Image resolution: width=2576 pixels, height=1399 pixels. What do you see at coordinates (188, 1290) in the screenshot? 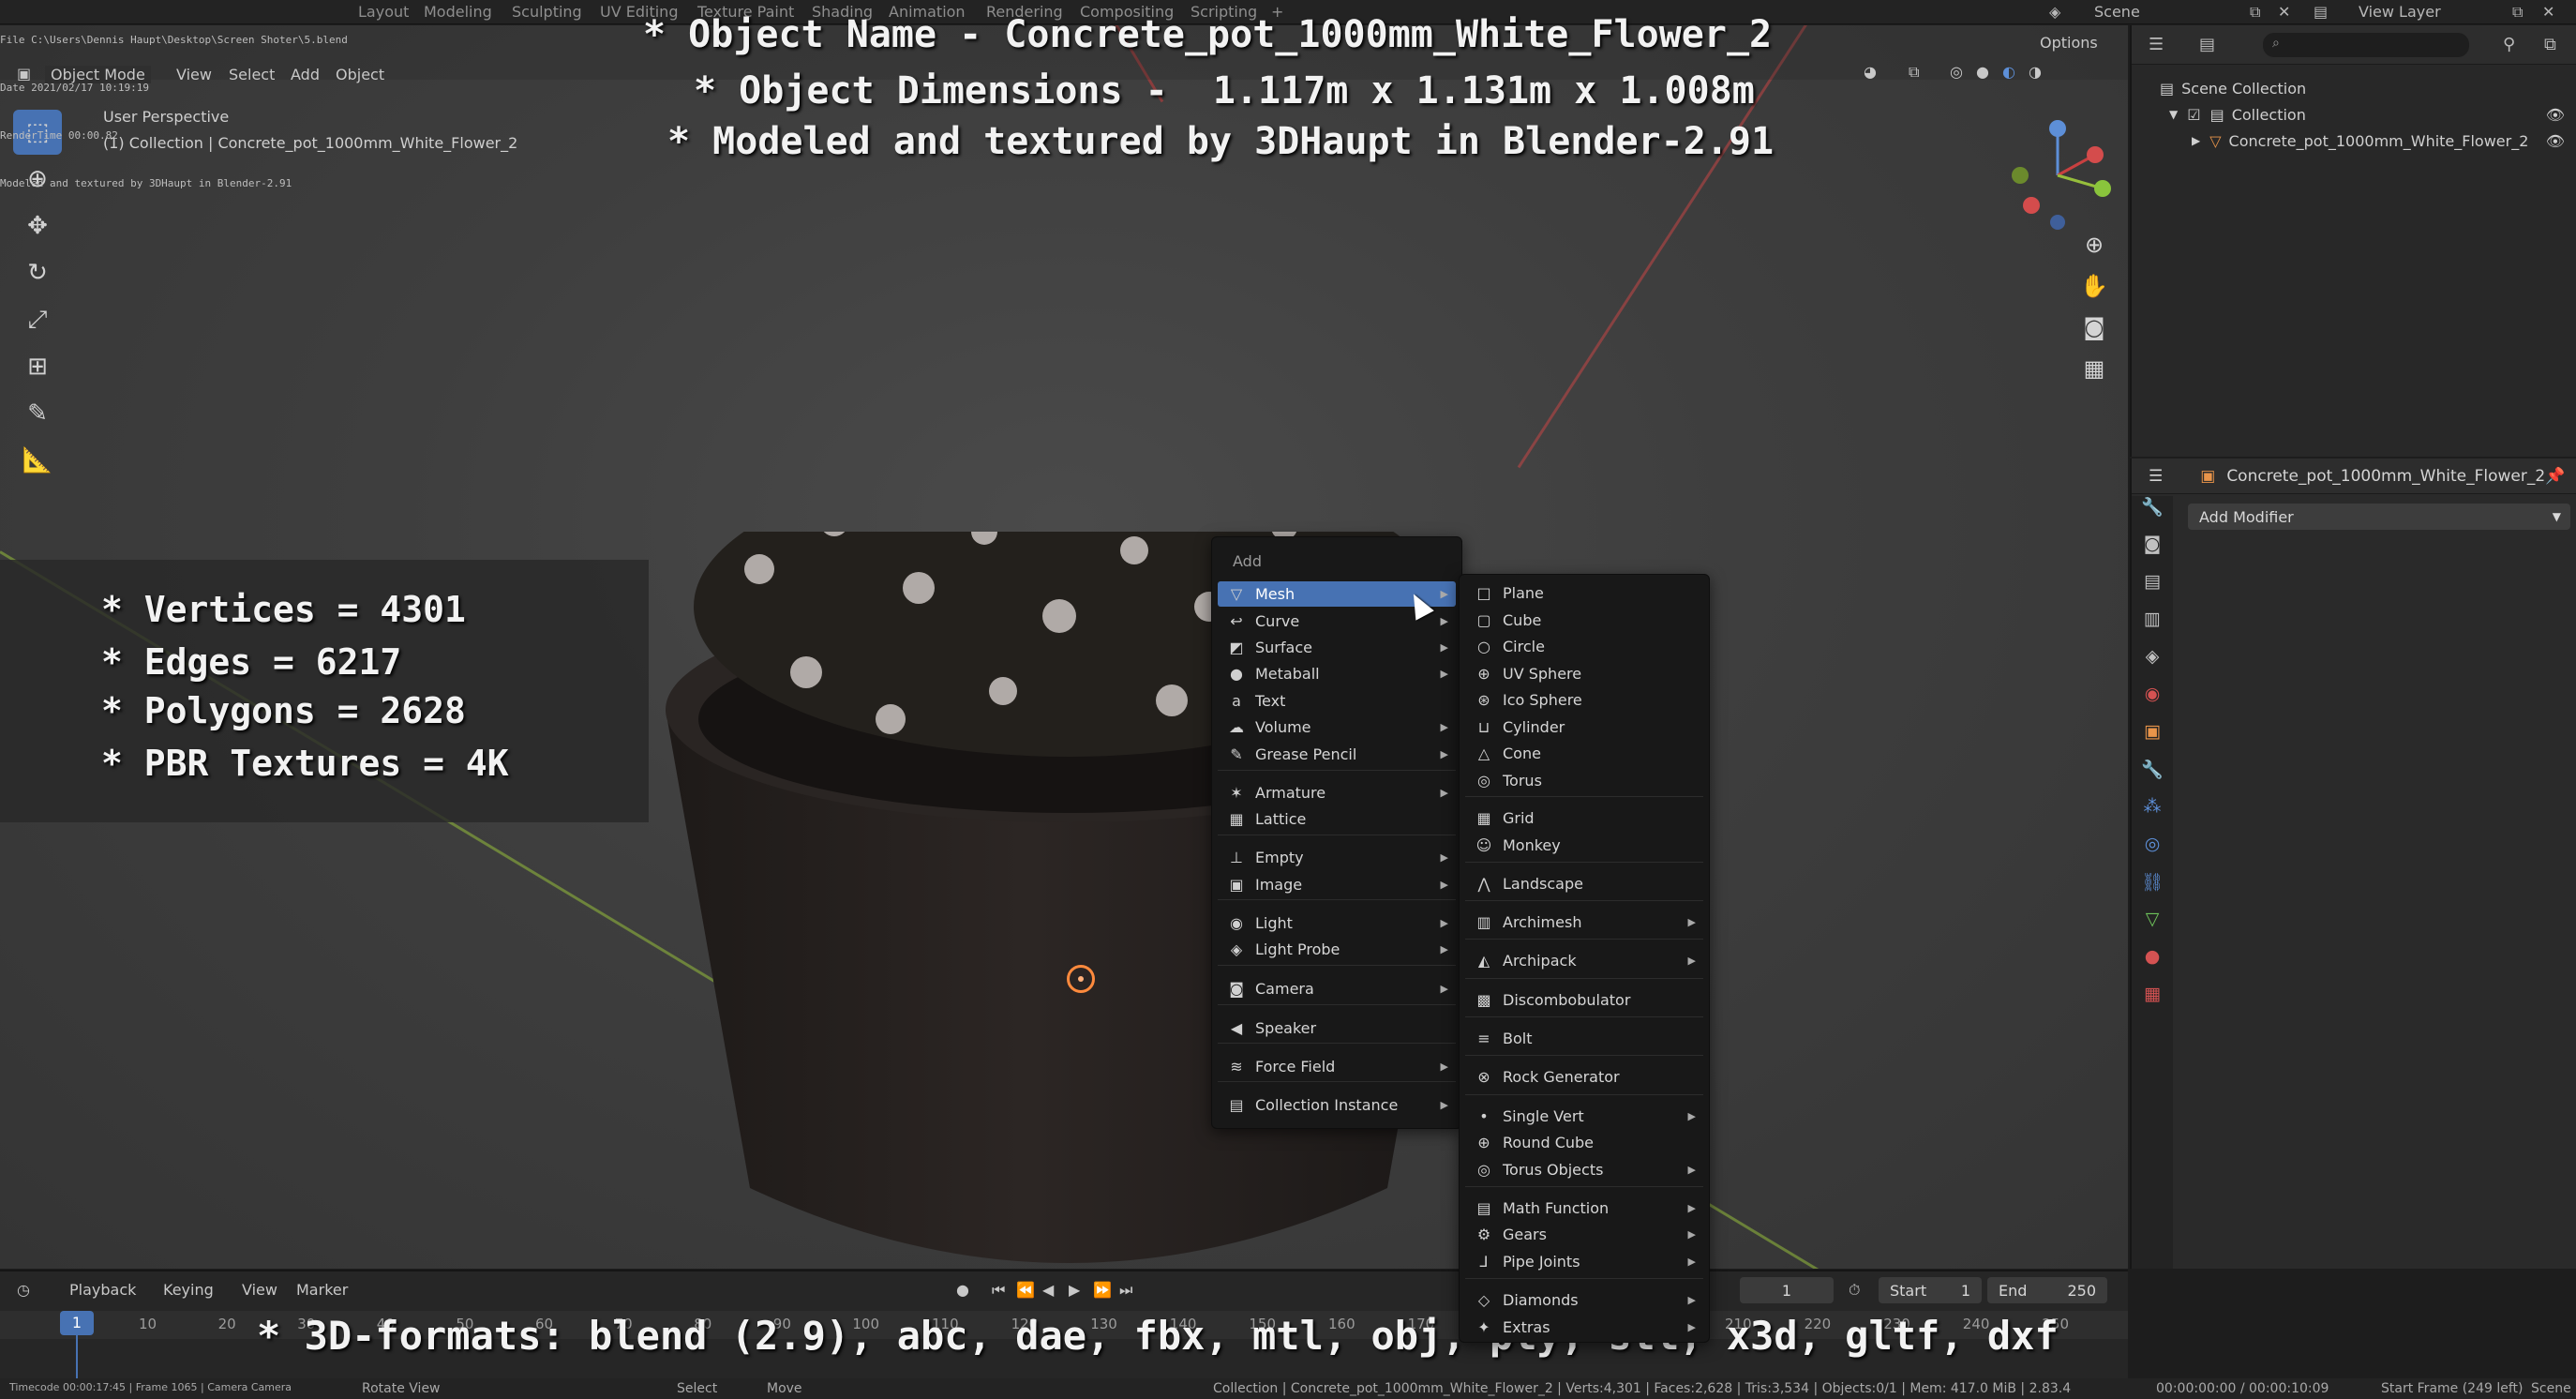
I see `keying-menu: Keying` at bounding box center [188, 1290].